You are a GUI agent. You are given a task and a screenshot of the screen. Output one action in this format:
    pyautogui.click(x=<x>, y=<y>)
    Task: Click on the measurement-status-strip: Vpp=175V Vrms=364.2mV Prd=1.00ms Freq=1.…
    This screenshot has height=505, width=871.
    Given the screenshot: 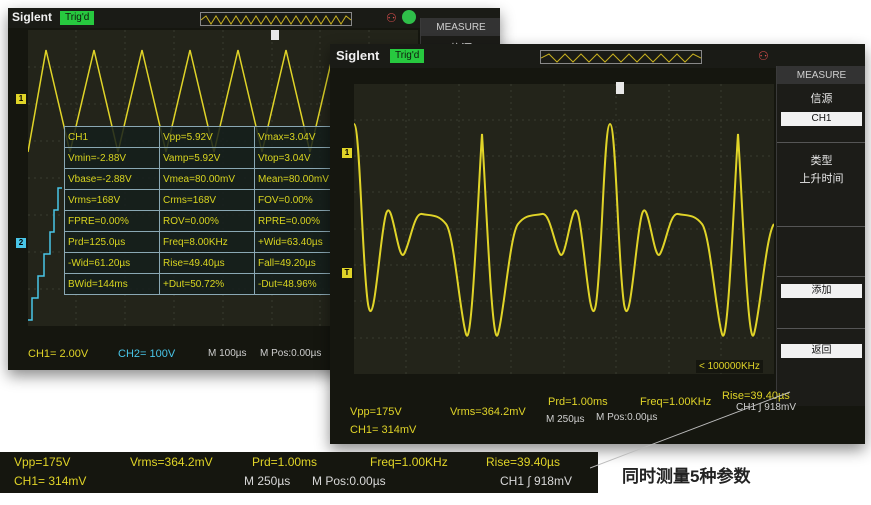 What is the action you would take?
    pyautogui.click(x=299, y=472)
    